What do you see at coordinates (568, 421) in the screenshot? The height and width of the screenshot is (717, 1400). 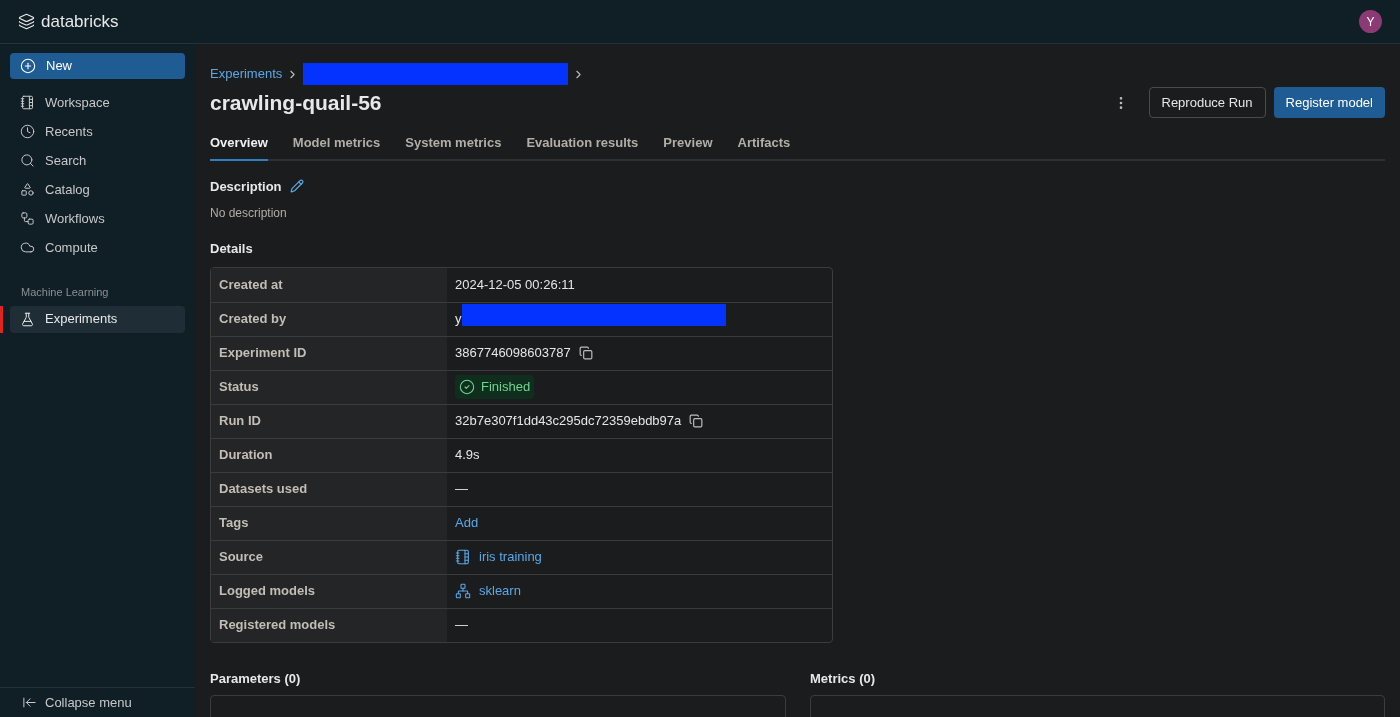 I see `table-cell-text: 32b7e307f1dd43c295dc72359ebdb97a` at bounding box center [568, 421].